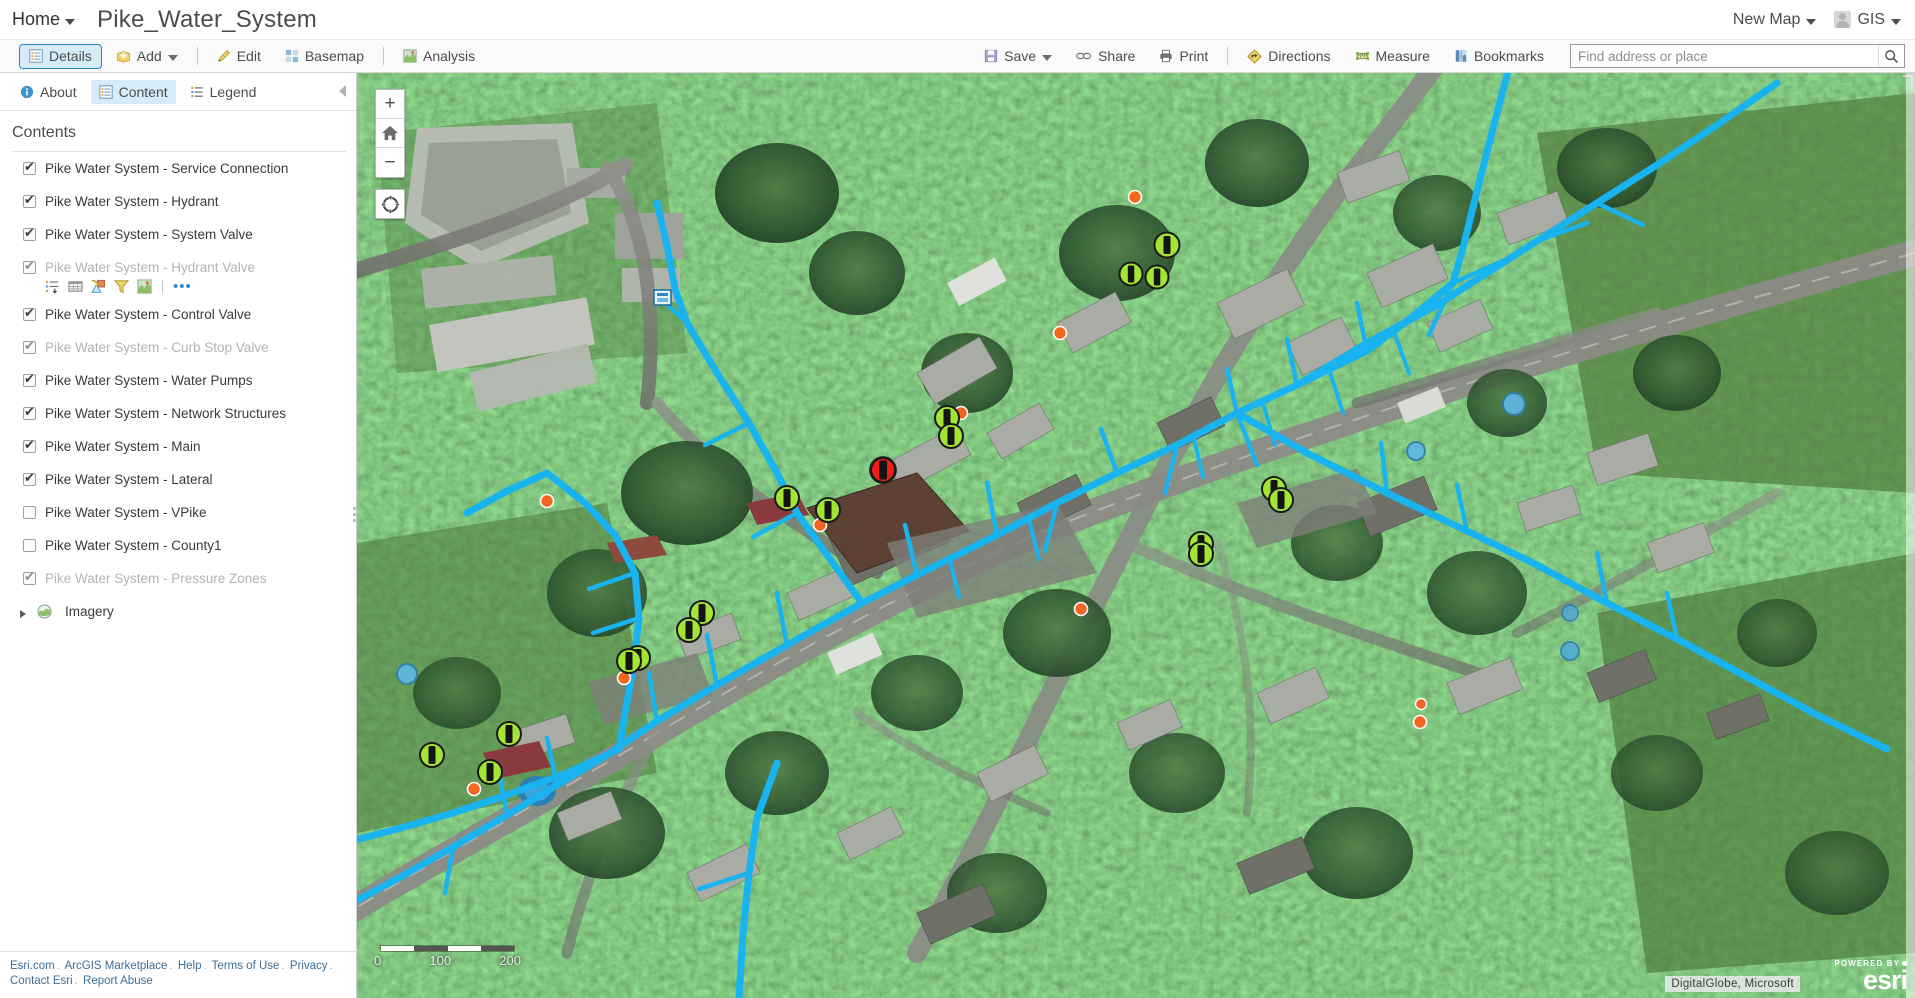 This screenshot has width=1915, height=998. I want to click on layer-label: Pike Water System - Network Structures, so click(166, 413).